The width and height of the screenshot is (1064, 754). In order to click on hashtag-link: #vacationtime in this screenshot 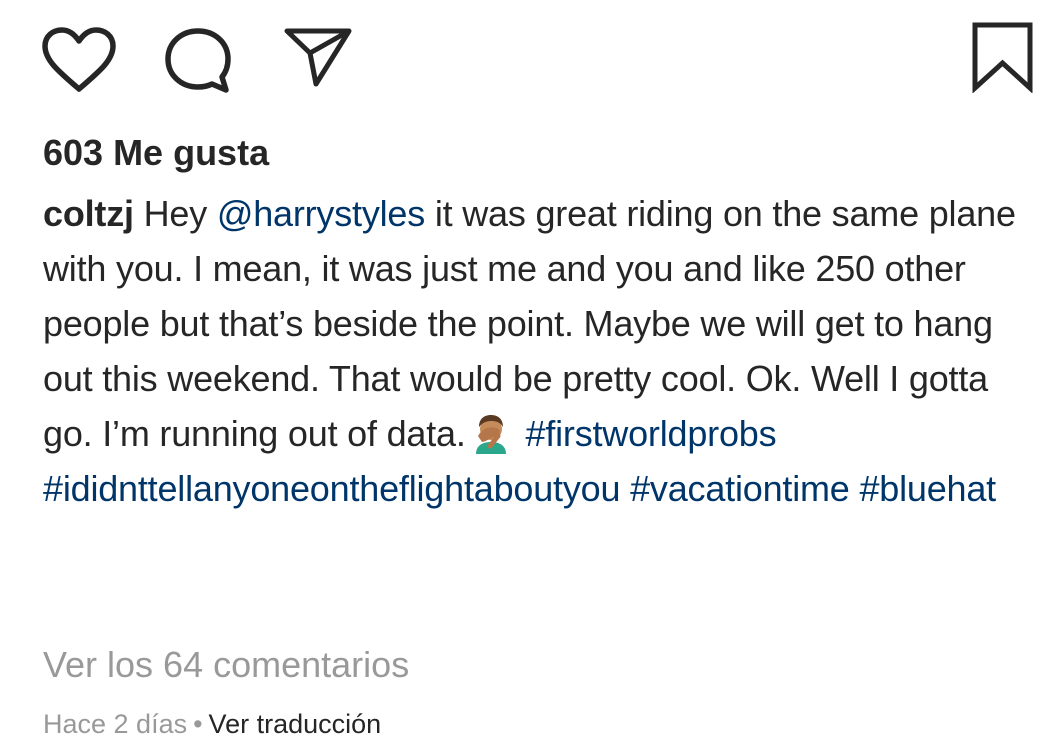, I will do `click(740, 488)`.